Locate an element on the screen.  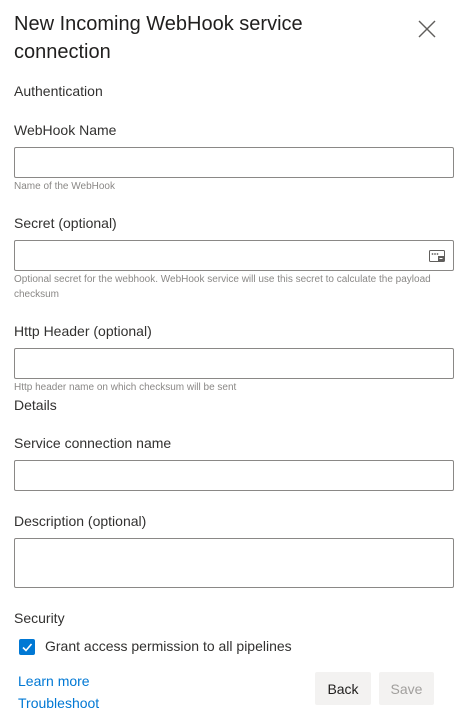
http-header-label: Http Header (optional) is located at coordinates (83, 331).